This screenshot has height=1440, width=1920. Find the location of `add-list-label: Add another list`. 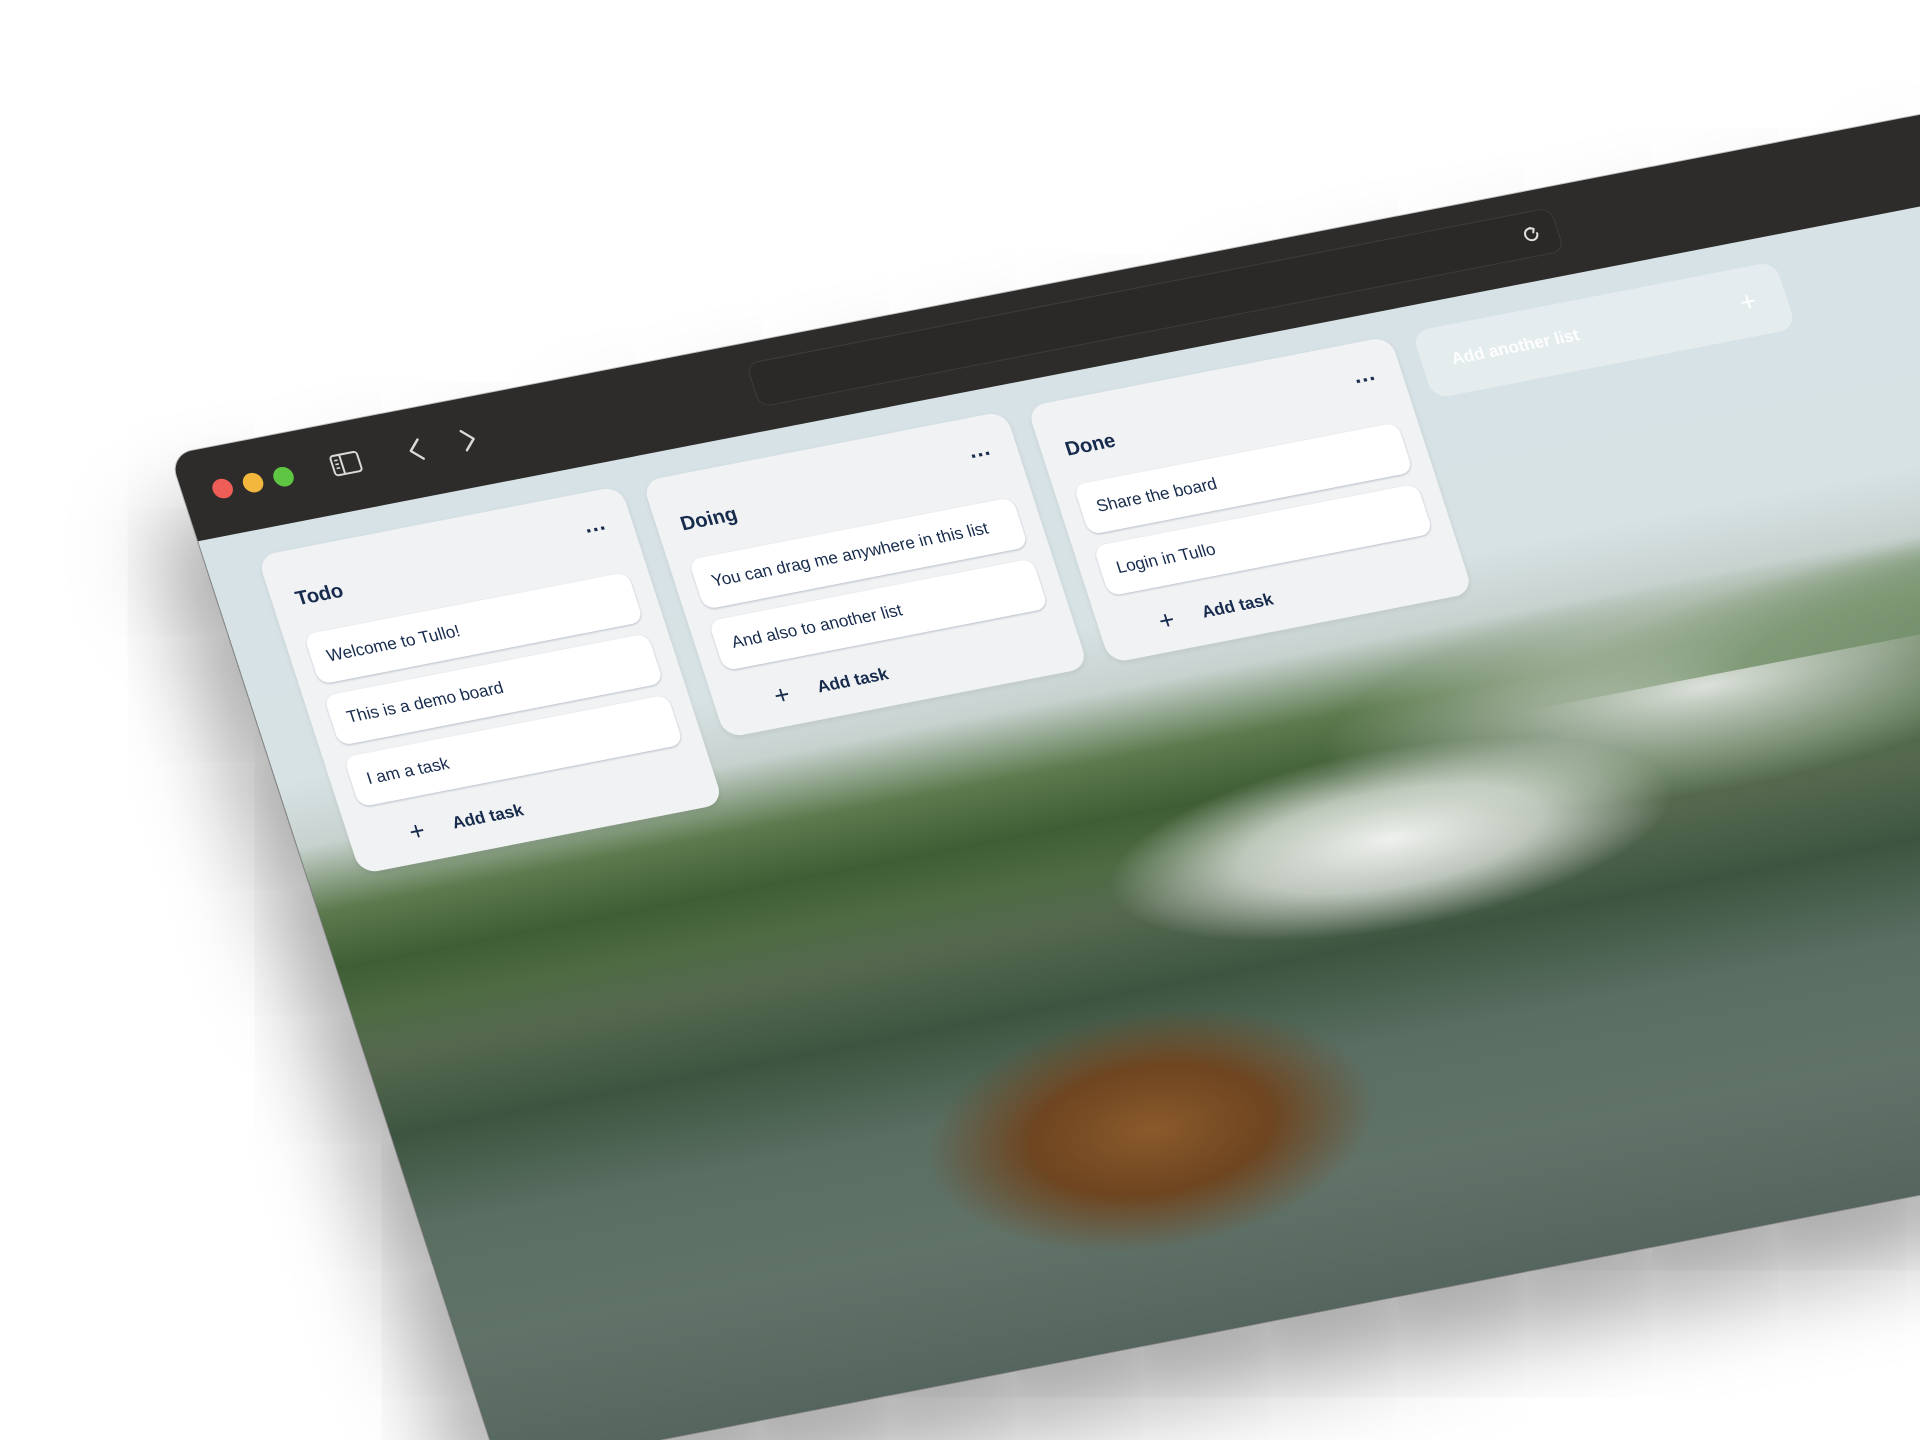

add-list-label: Add another list is located at coordinates (1515, 347).